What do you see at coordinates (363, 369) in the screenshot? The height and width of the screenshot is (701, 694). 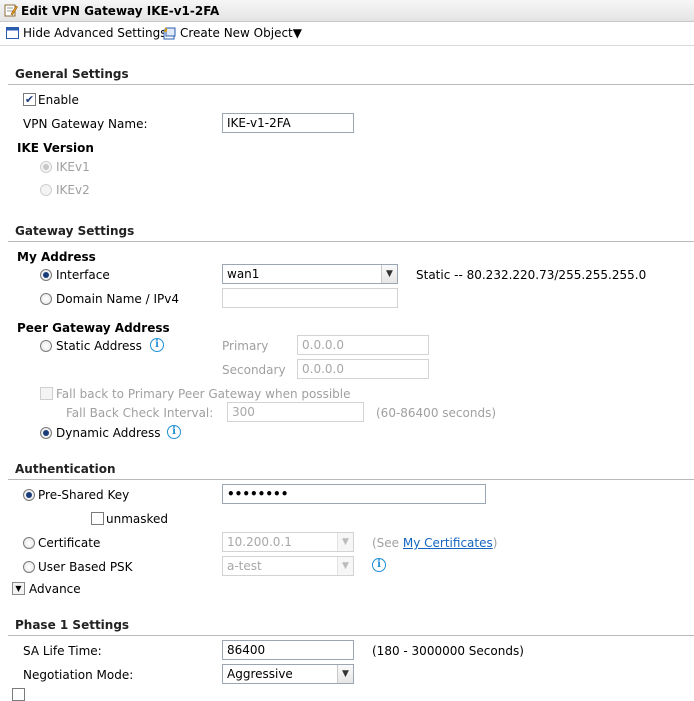 I see `secondary-address-input: 0.0.0.0` at bounding box center [363, 369].